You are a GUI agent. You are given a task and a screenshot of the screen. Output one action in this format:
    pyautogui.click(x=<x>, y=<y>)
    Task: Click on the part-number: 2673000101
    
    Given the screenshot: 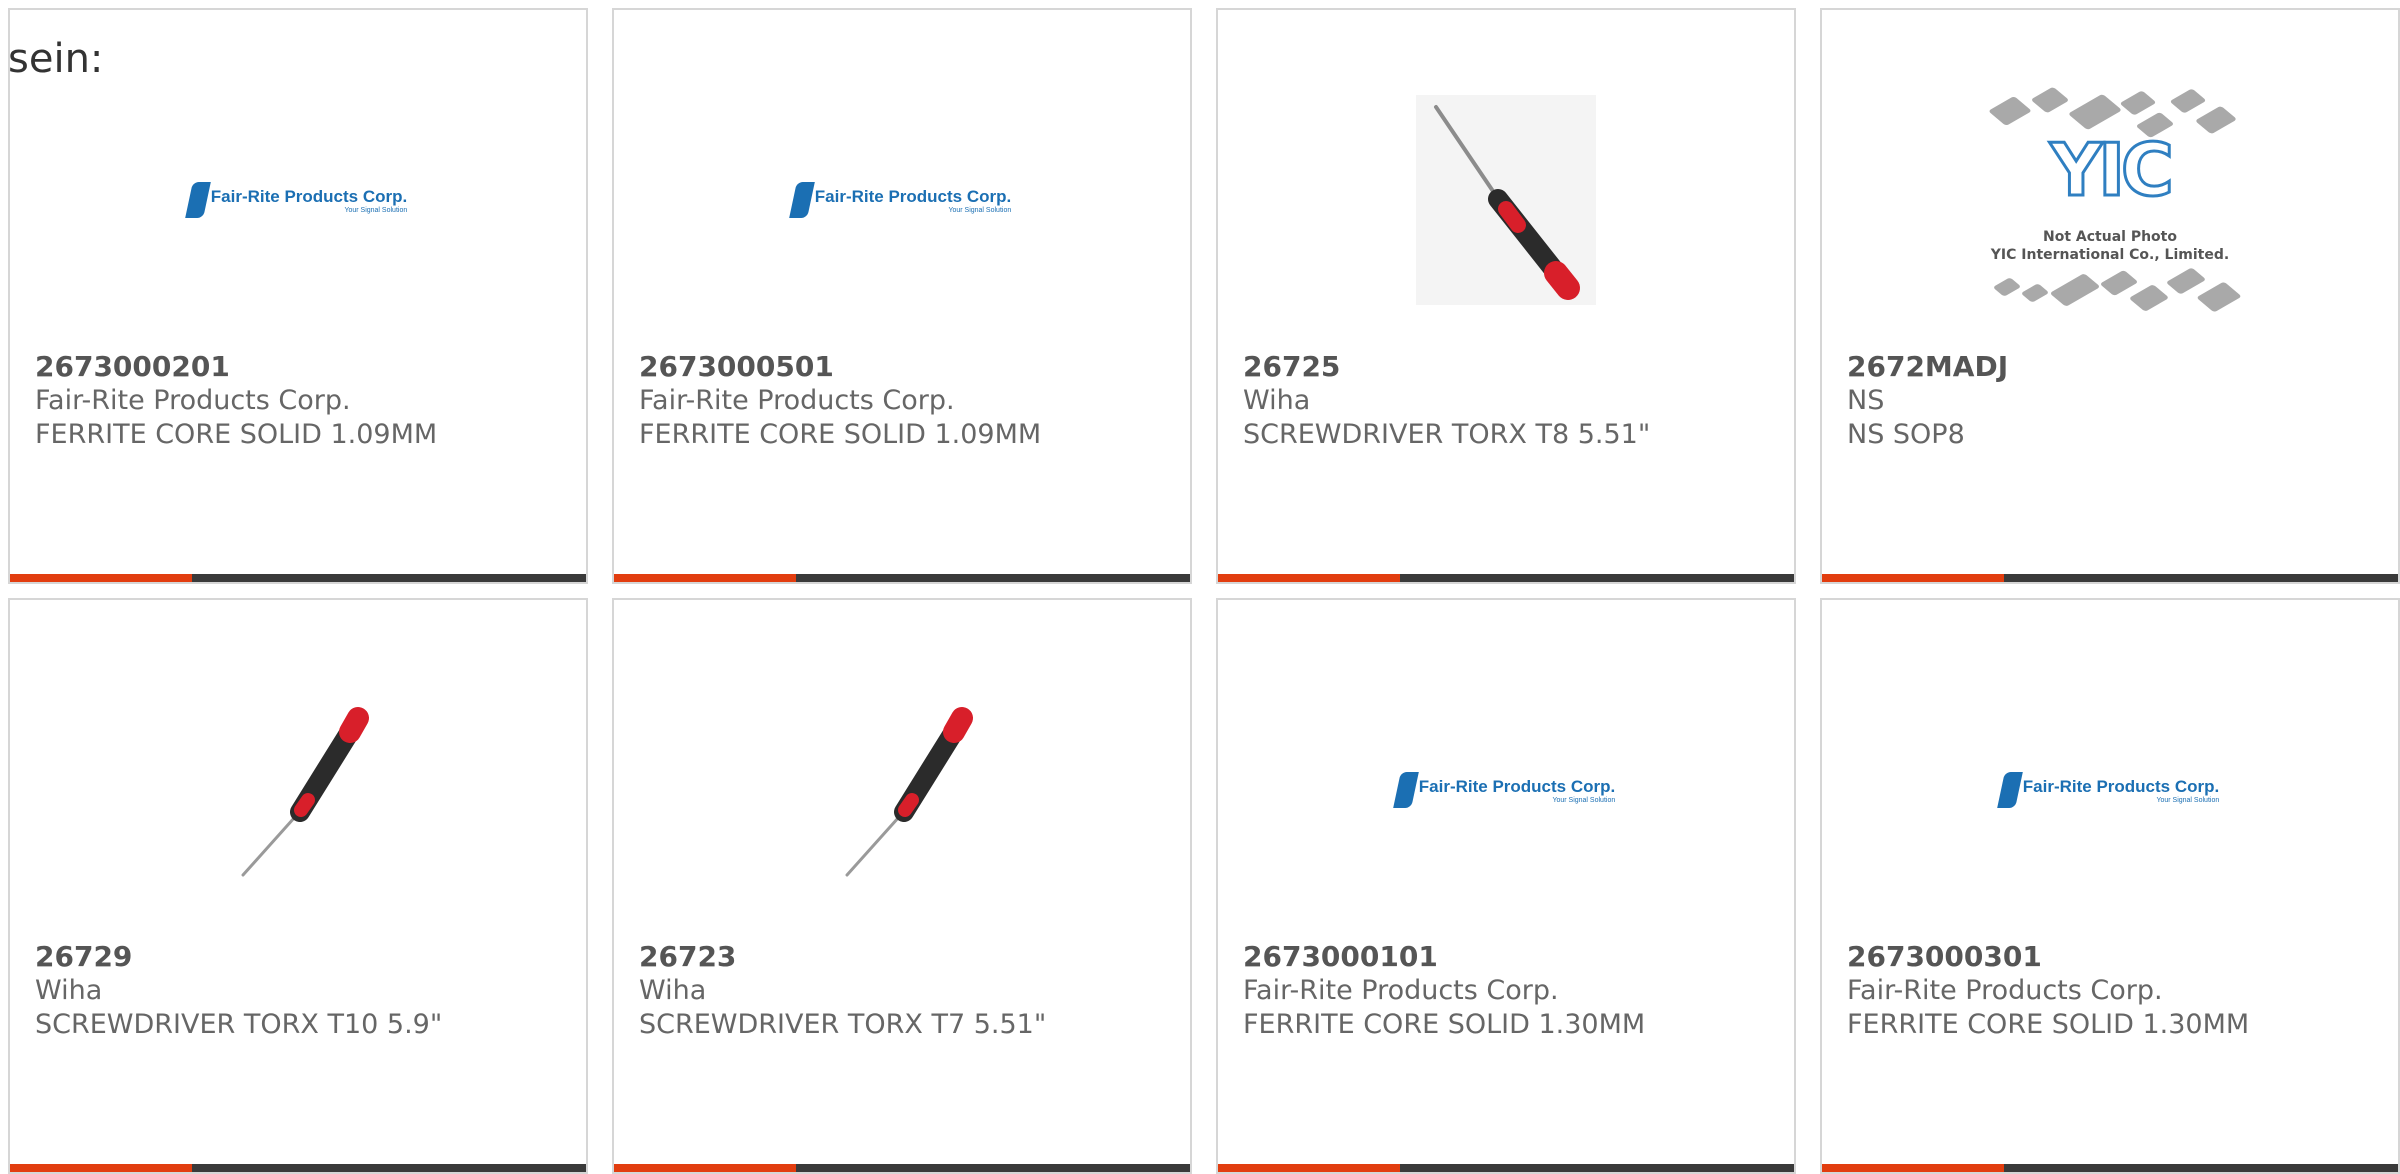 What is the action you would take?
    pyautogui.click(x=1508, y=957)
    